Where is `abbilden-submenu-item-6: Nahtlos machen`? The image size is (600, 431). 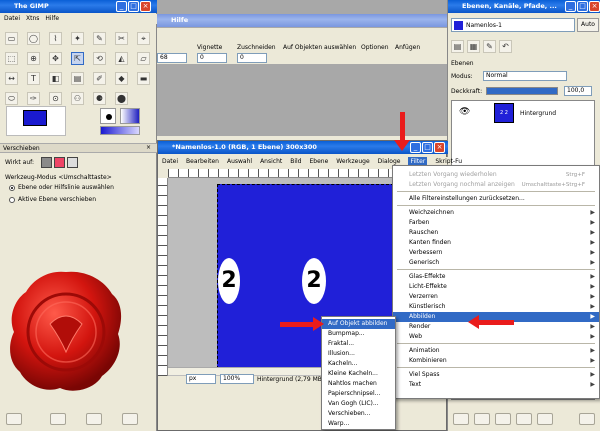 abbilden-submenu-item-6: Nahtlos machen is located at coordinates (358, 384).